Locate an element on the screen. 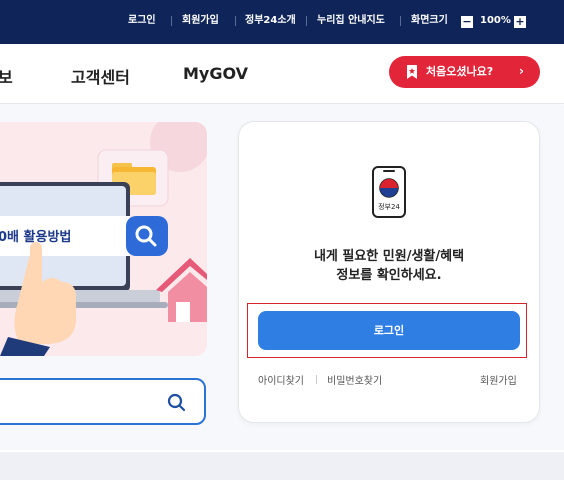 Image resolution: width=564 pixels, height=480 pixels. util-sitemap-link: 누리집 안내지도 is located at coordinates (351, 21).